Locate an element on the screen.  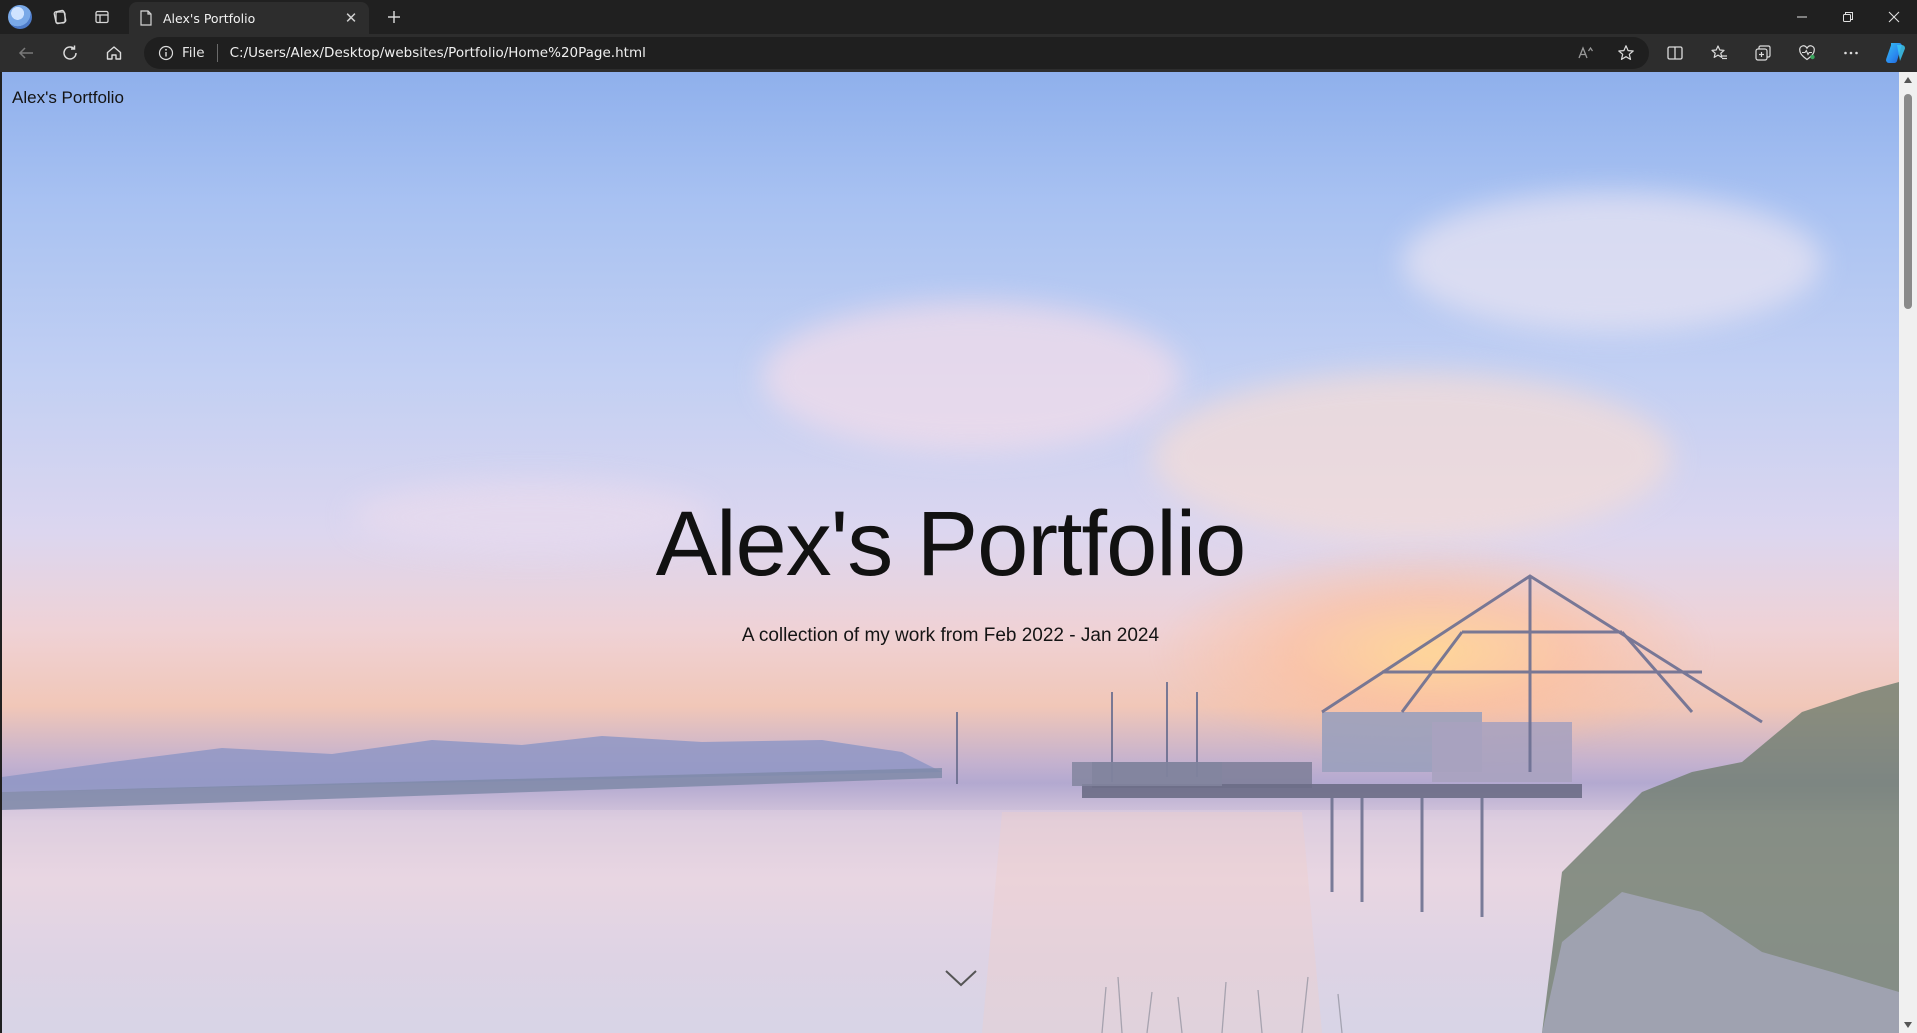
scroll-up-arrow-icon is located at coordinates (1908, 80).